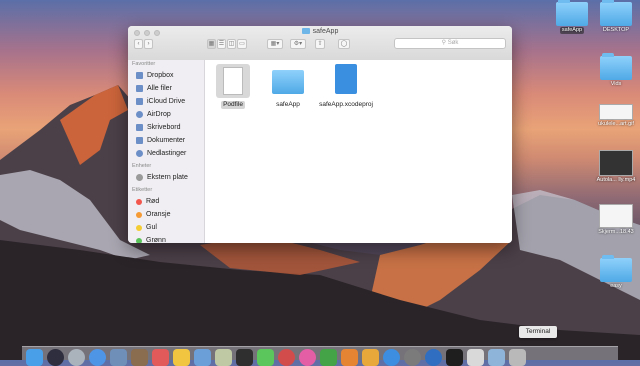 This screenshot has width=640, height=366. What do you see at coordinates (139, 153) in the screenshot?
I see `downloads-icon` at bounding box center [139, 153].